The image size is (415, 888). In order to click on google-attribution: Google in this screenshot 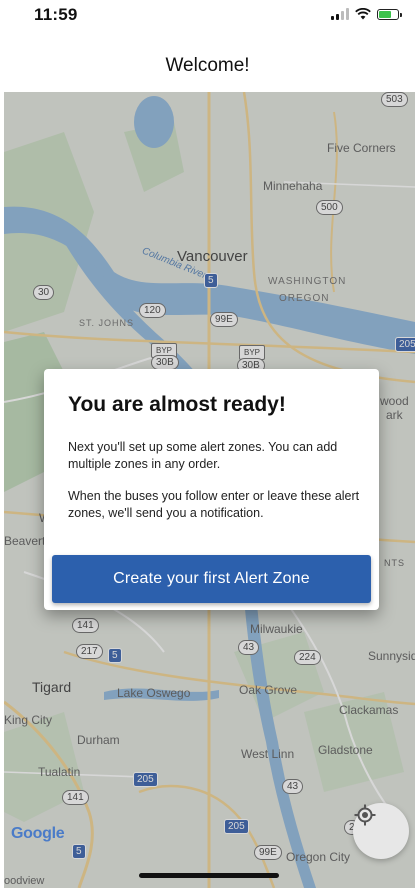, I will do `click(38, 833)`.